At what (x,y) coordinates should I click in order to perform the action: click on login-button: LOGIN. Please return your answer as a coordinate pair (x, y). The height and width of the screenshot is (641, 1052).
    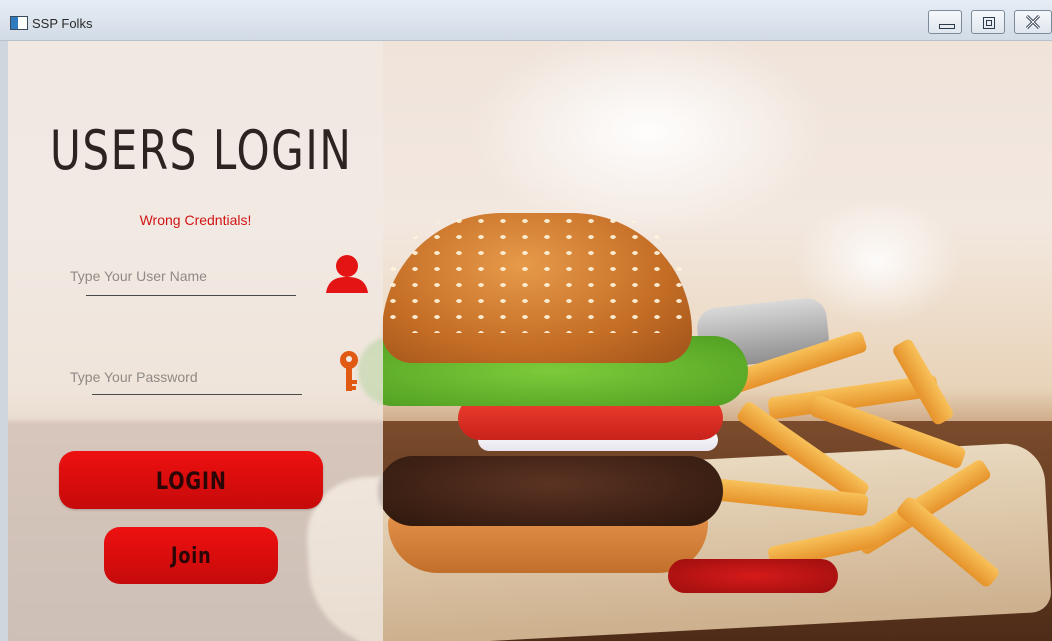
    Looking at the image, I should click on (191, 480).